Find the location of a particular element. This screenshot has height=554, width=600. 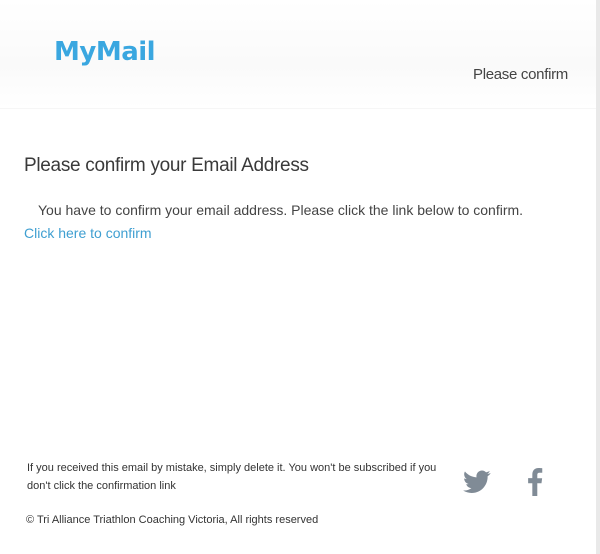

twitter-icon is located at coordinates (477, 481).